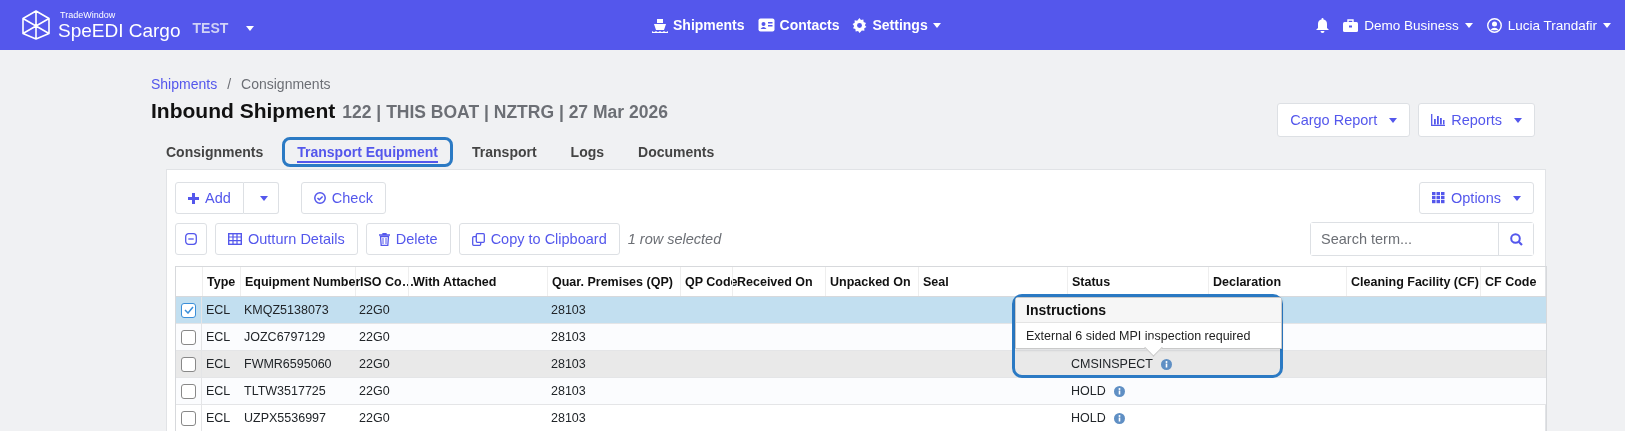 This screenshot has height=431, width=1625. I want to click on nav-link: Contacts, so click(798, 25).